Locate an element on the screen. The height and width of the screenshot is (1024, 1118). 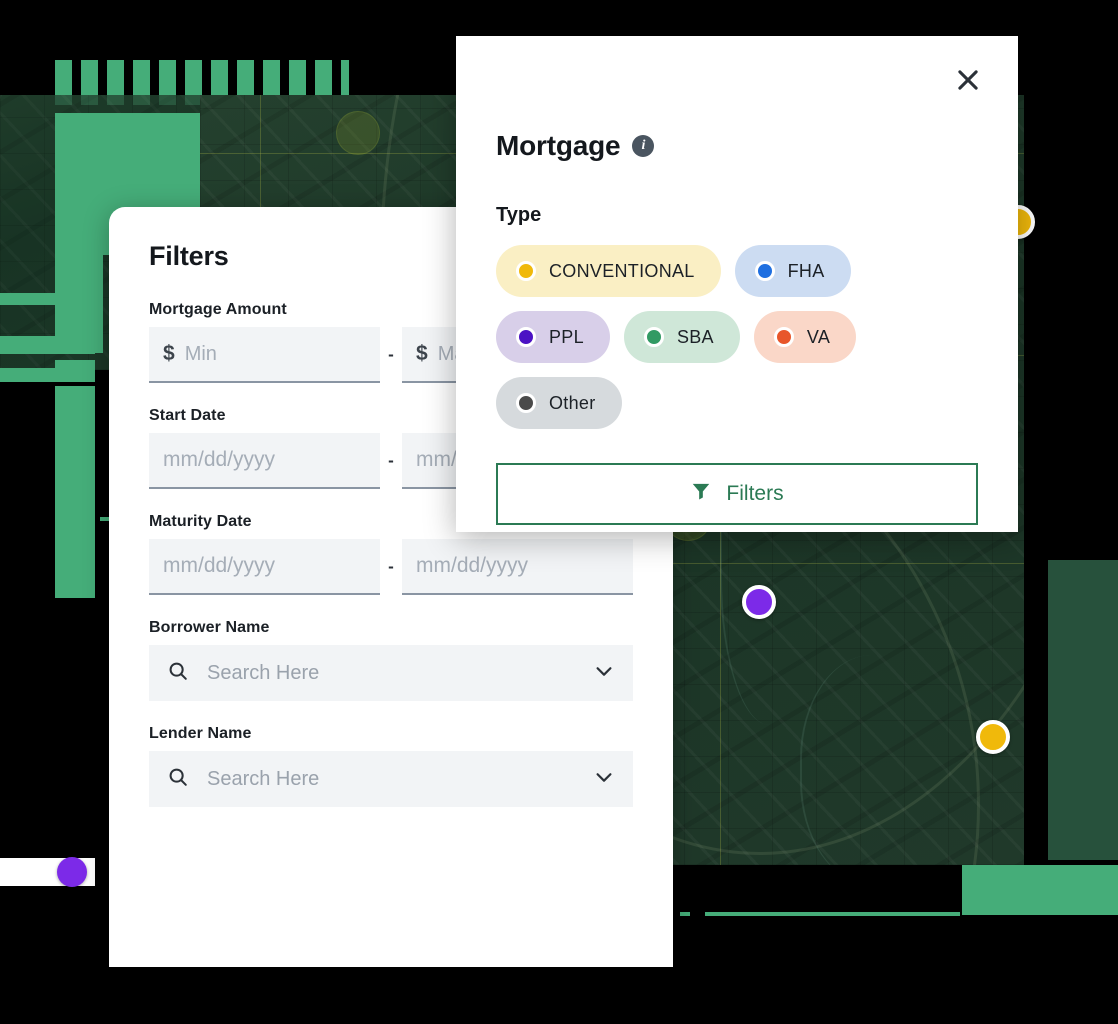
start-date-from-input: mm/dd/yyyy is located at coordinates (264, 461).